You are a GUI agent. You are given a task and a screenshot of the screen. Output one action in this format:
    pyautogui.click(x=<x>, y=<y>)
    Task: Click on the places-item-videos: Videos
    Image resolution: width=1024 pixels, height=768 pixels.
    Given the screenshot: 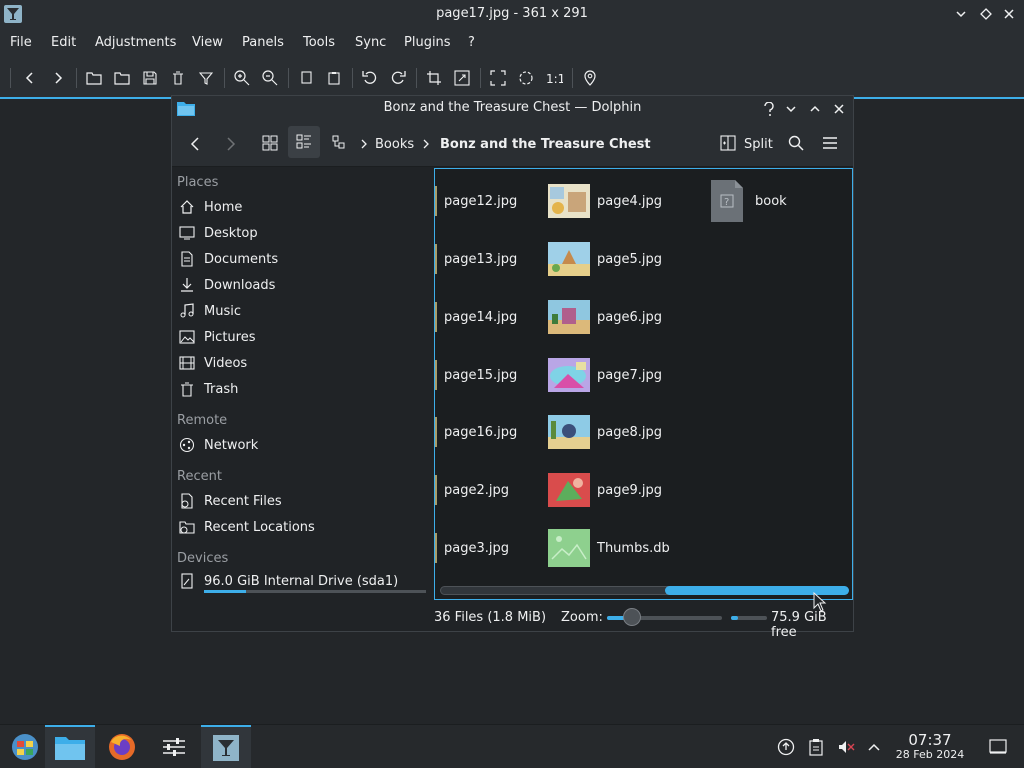 What is the action you would take?
    pyautogui.click(x=212, y=363)
    